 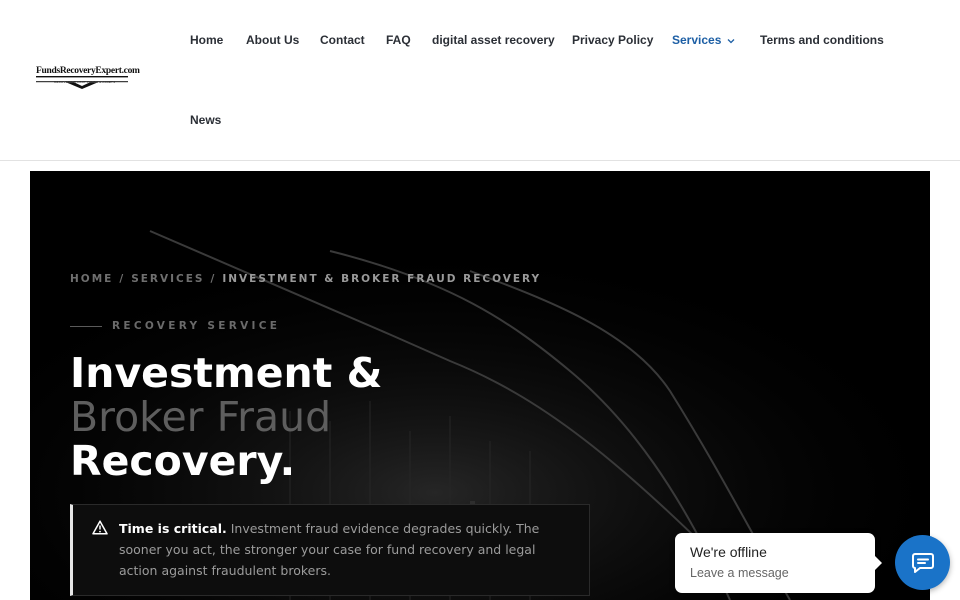 What do you see at coordinates (86, 326) in the screenshot?
I see `eyebrow-divider` at bounding box center [86, 326].